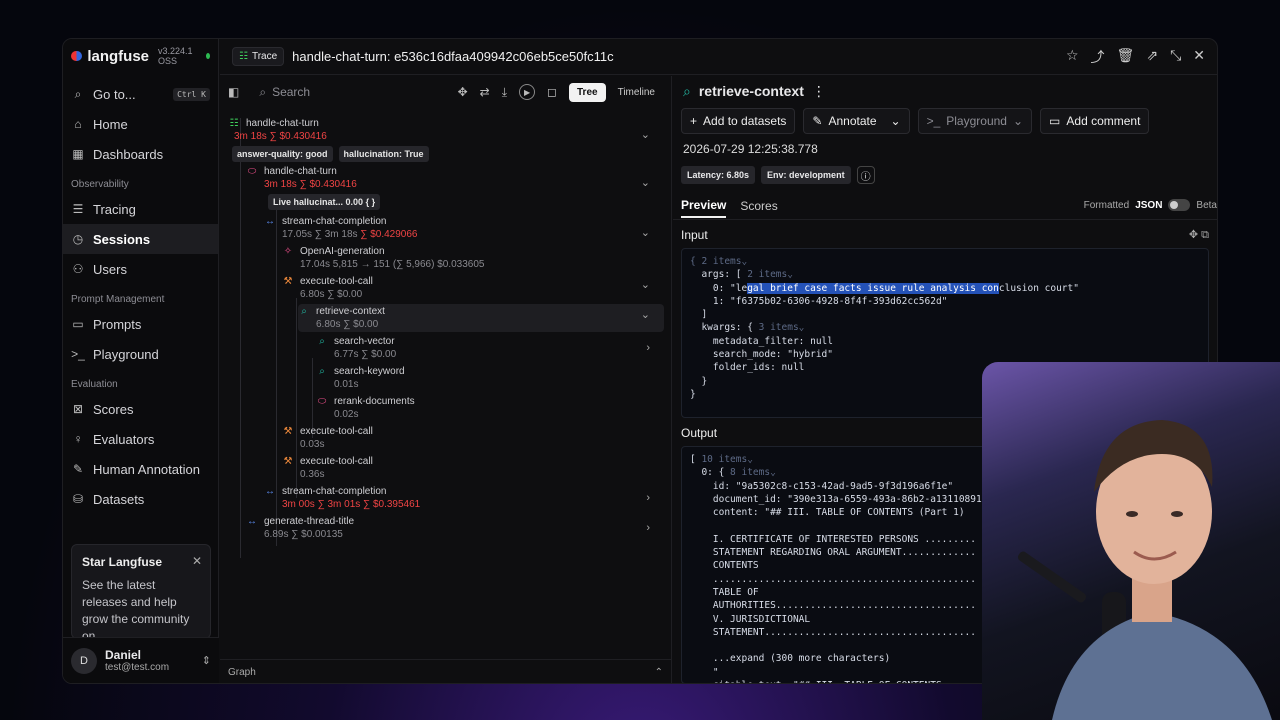 The width and height of the screenshot is (1280, 720). What do you see at coordinates (856, 121) in the screenshot?
I see `annotate-button: ✎ Annotate ⌄` at bounding box center [856, 121].